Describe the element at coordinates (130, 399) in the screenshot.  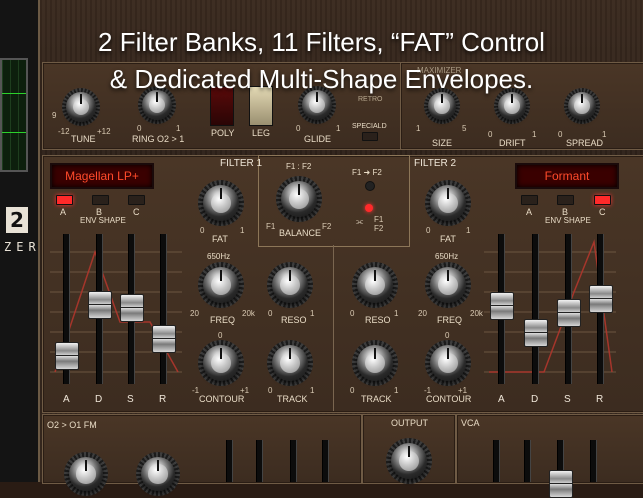
I see `filter1-adsr-s: S` at that location.